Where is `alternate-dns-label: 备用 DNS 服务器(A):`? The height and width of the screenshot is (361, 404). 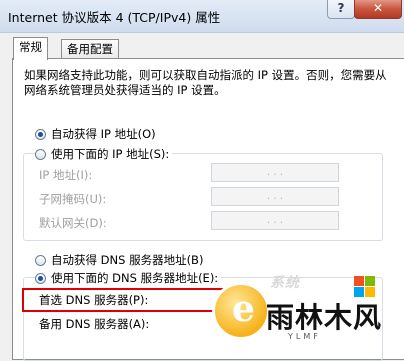 alternate-dns-label: 备用 DNS 服务器(A): is located at coordinates (94, 324).